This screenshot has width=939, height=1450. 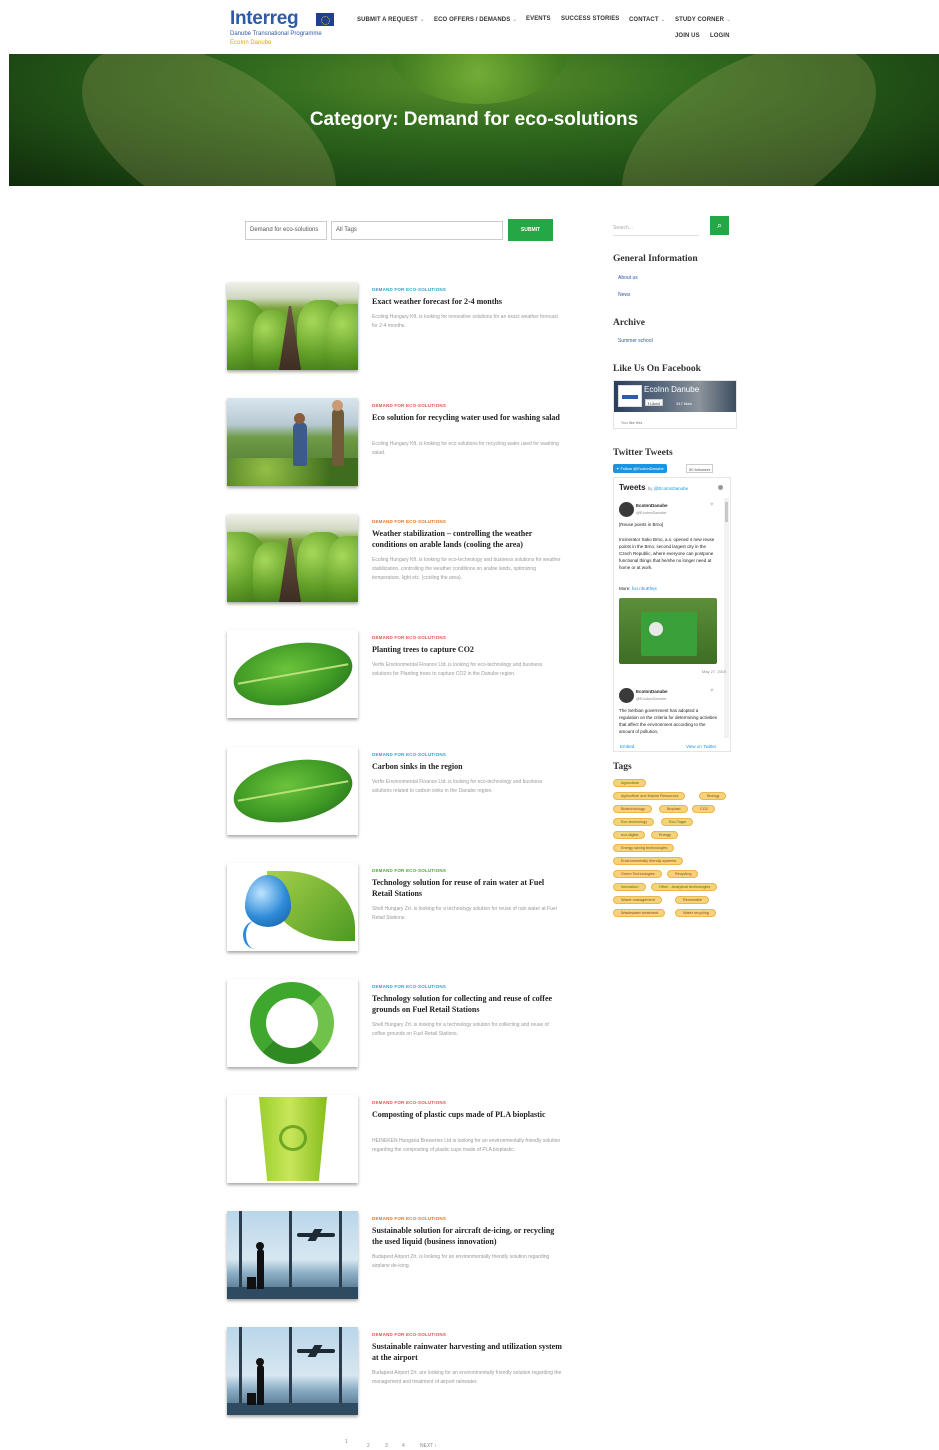 What do you see at coordinates (467, 766) in the screenshot?
I see `post-title: Carbon sinks in the region` at bounding box center [467, 766].